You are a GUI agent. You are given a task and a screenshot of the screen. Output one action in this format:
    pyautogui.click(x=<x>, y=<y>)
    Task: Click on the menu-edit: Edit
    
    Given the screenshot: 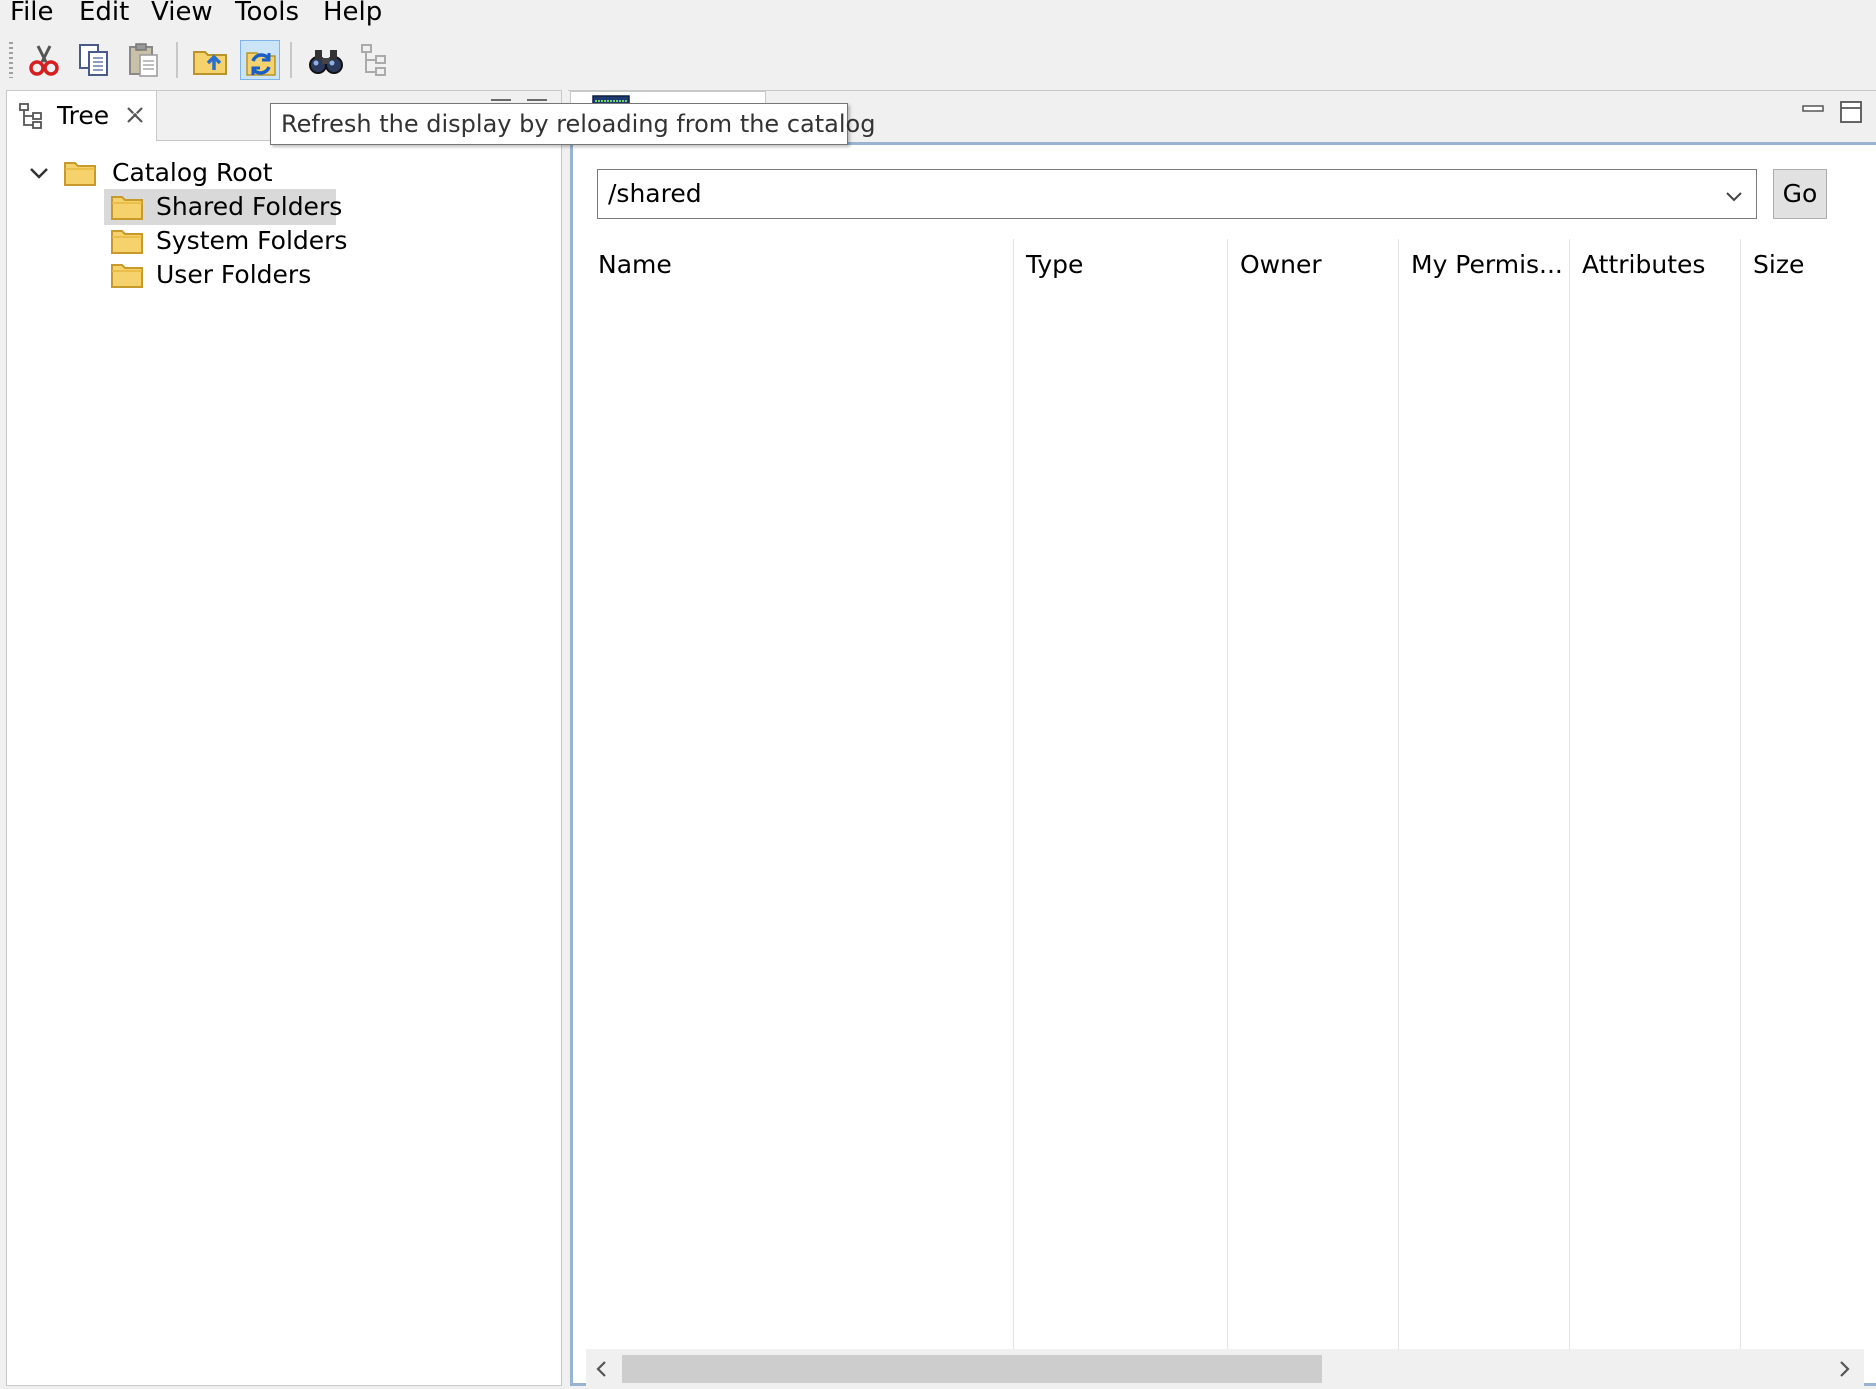 What is the action you would take?
    pyautogui.click(x=104, y=14)
    